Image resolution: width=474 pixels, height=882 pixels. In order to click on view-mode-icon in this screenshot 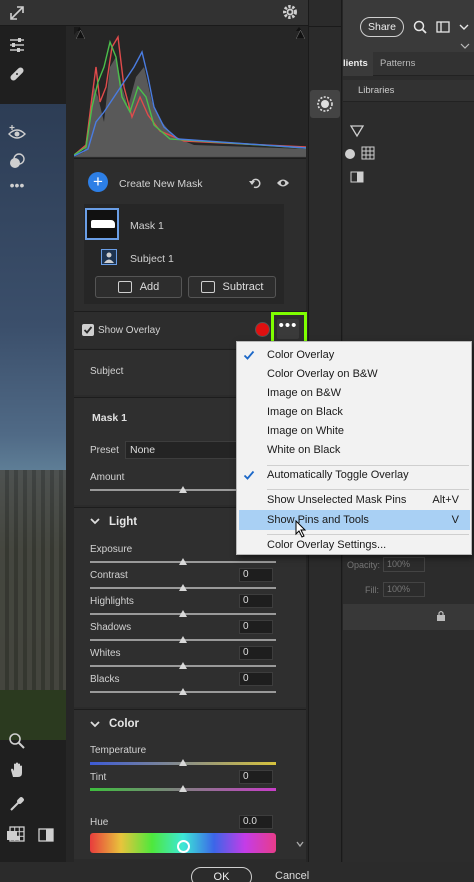, I will do `click(13, 835)`.